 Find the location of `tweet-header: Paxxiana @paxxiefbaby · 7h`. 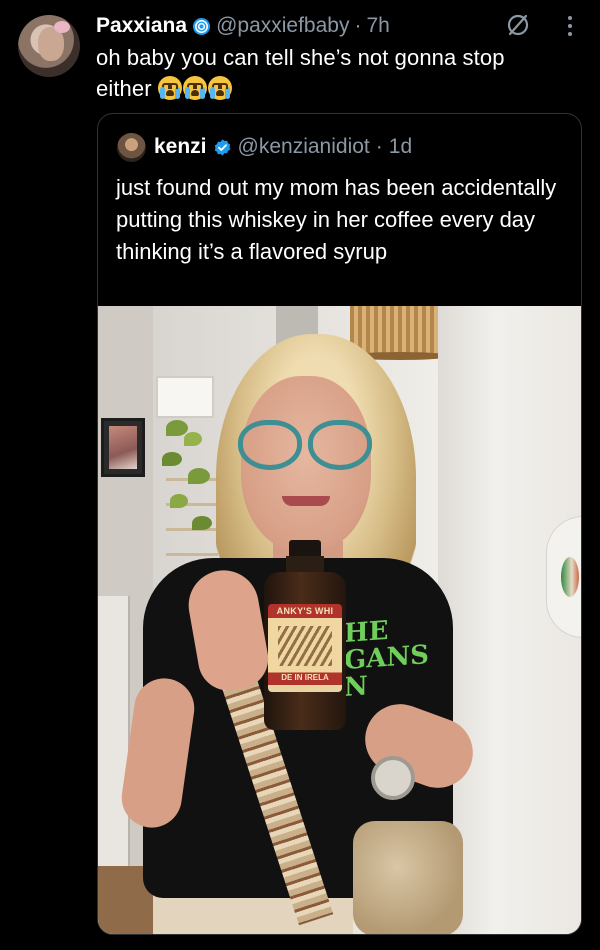

tweet-header: Paxxiana @paxxiefbaby · 7h is located at coordinates (243, 26).